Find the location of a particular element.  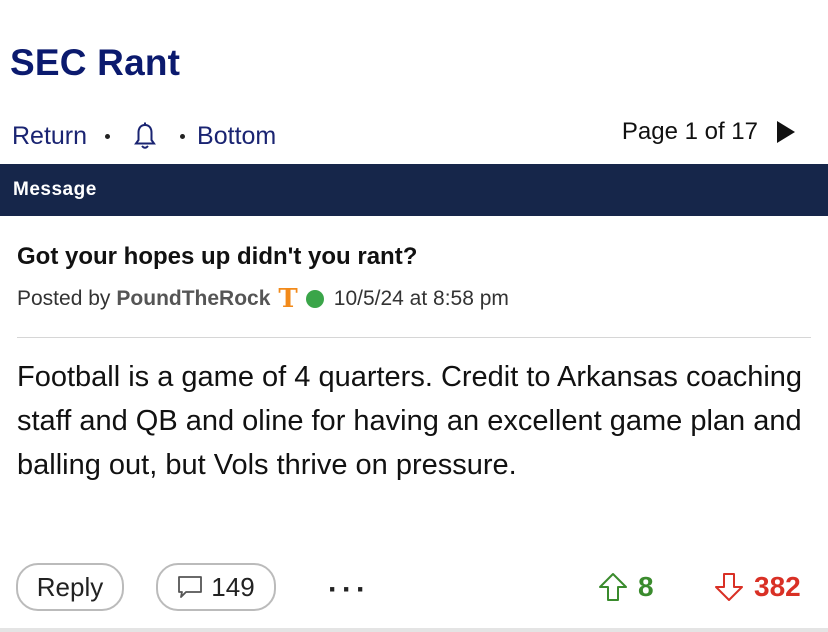

message-header-label: Message is located at coordinates (55, 189).